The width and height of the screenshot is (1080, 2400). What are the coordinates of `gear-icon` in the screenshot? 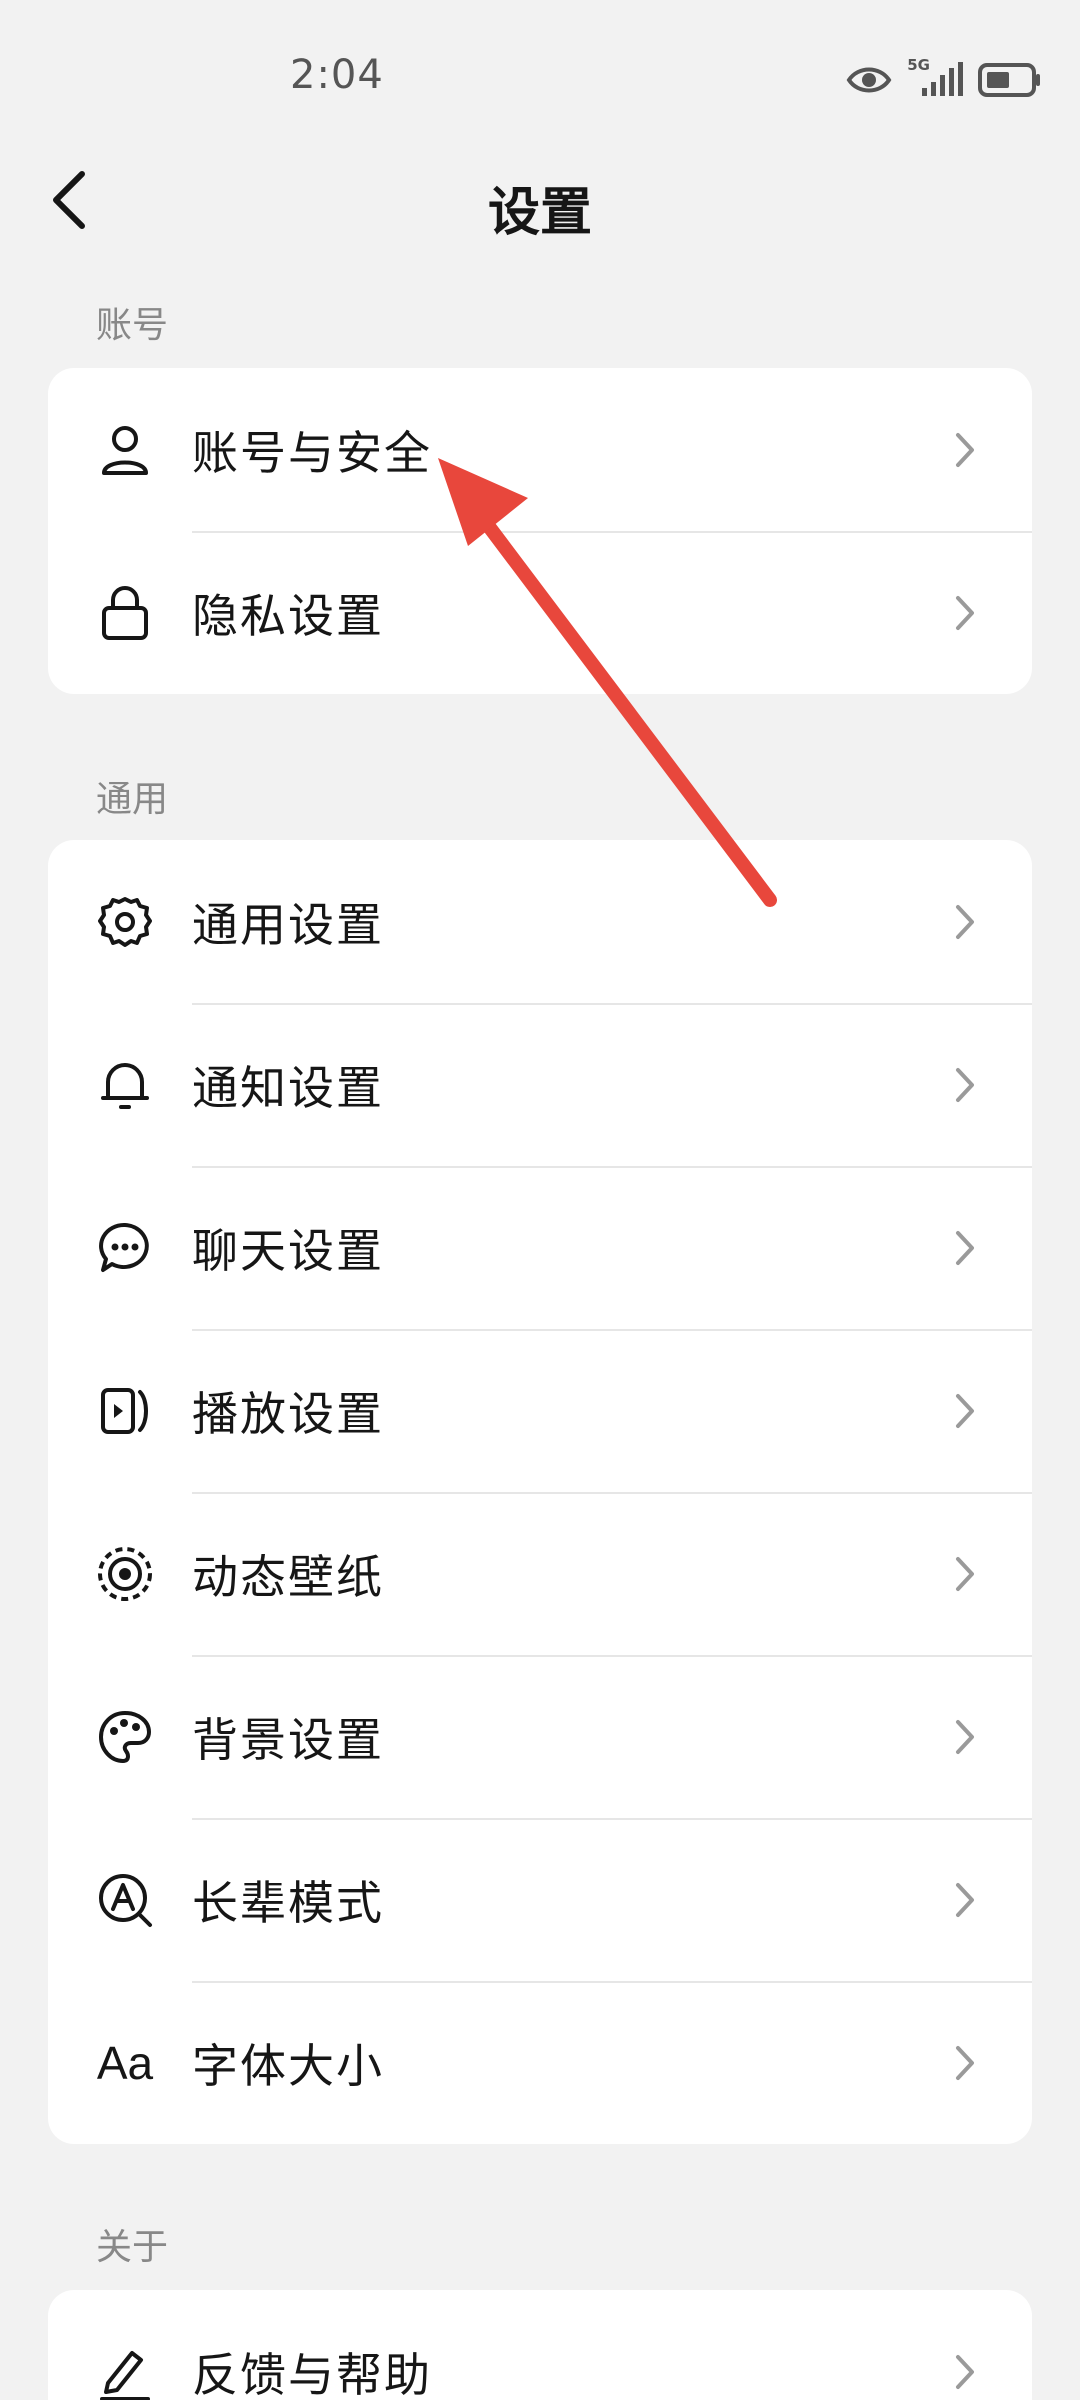 It's located at (125, 922).